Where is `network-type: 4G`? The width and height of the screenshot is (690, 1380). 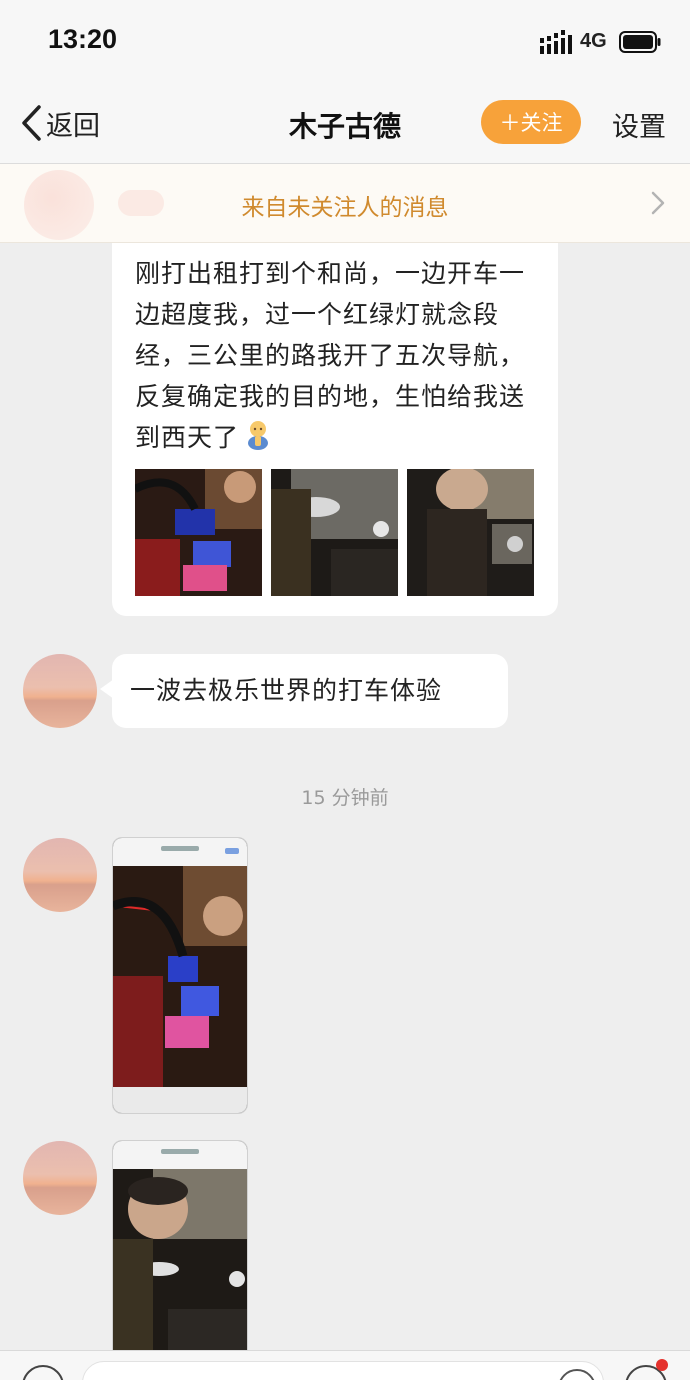 network-type: 4G is located at coordinates (593, 41).